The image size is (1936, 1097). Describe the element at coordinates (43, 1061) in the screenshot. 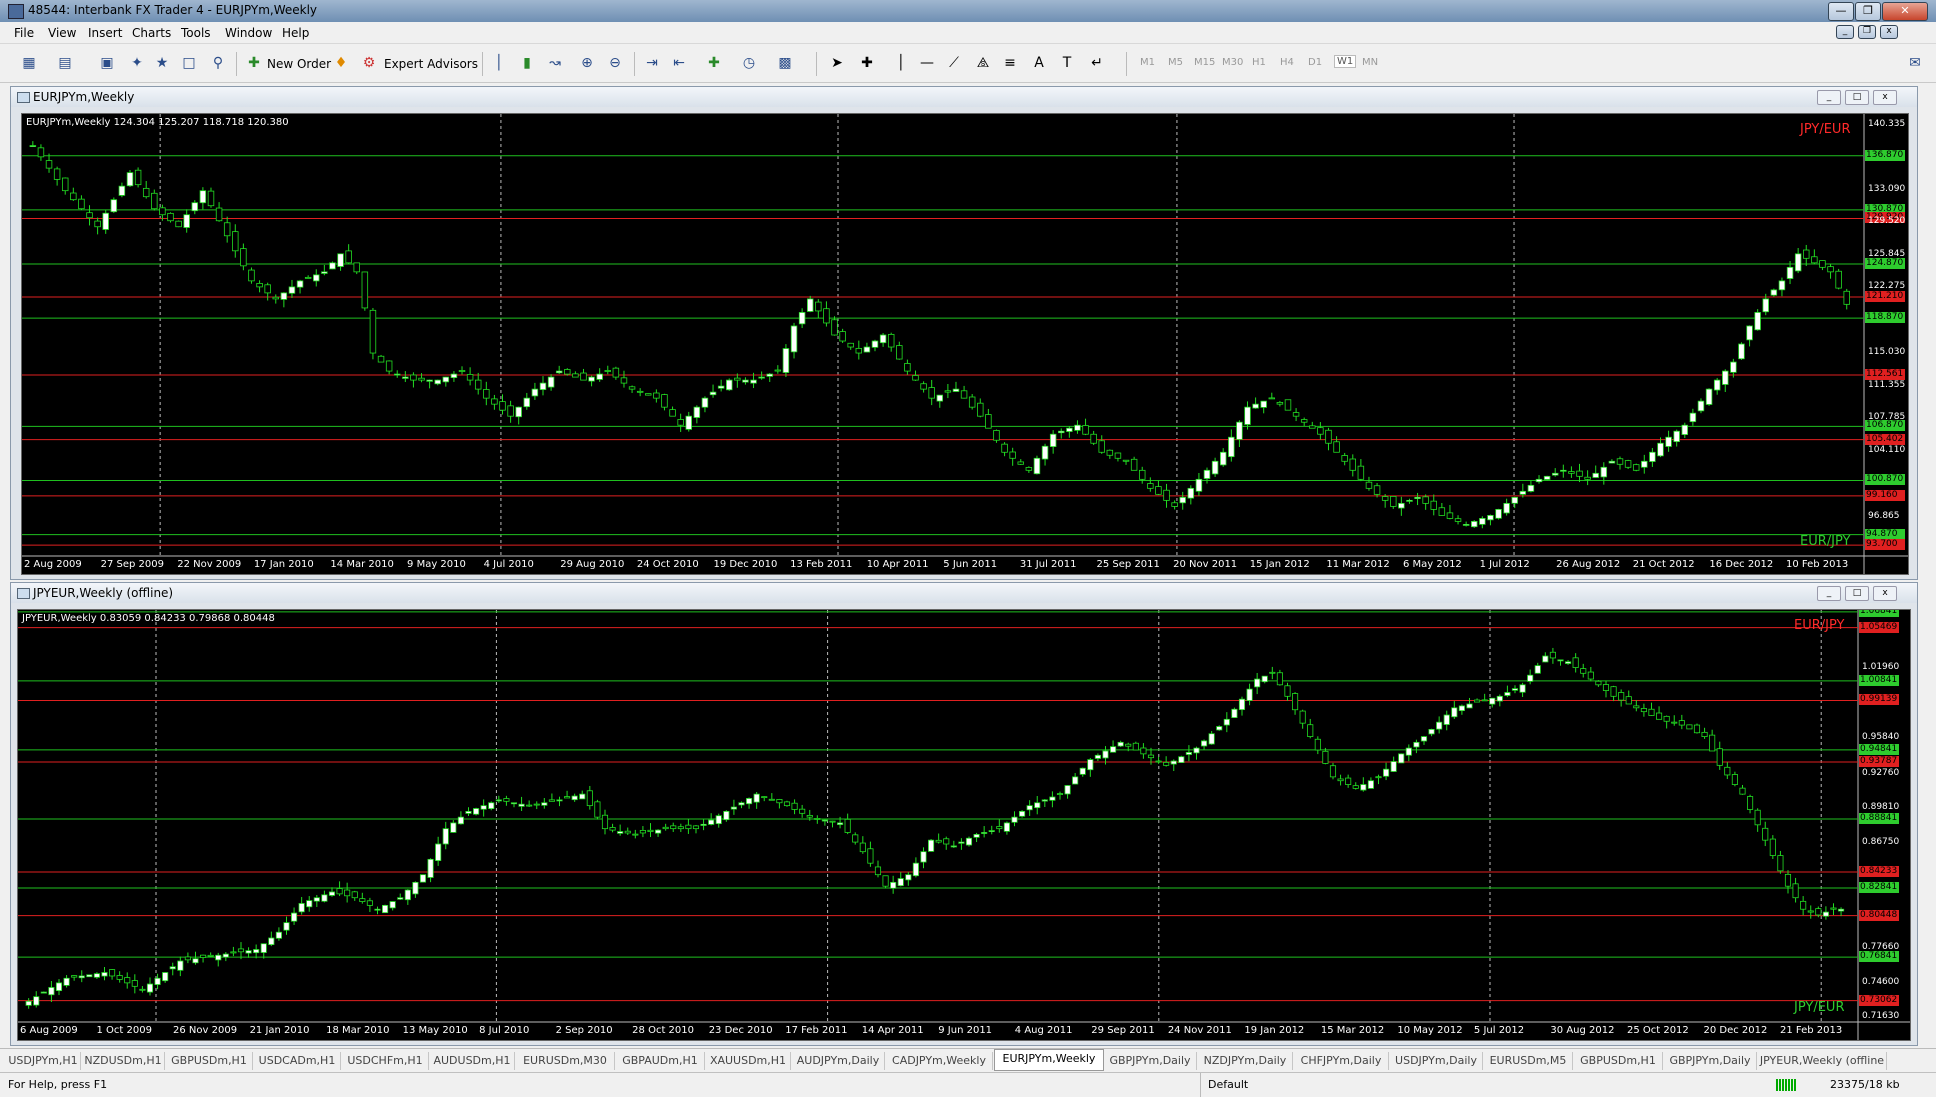

I see `chart-tab: USDJPYm,H1` at that location.